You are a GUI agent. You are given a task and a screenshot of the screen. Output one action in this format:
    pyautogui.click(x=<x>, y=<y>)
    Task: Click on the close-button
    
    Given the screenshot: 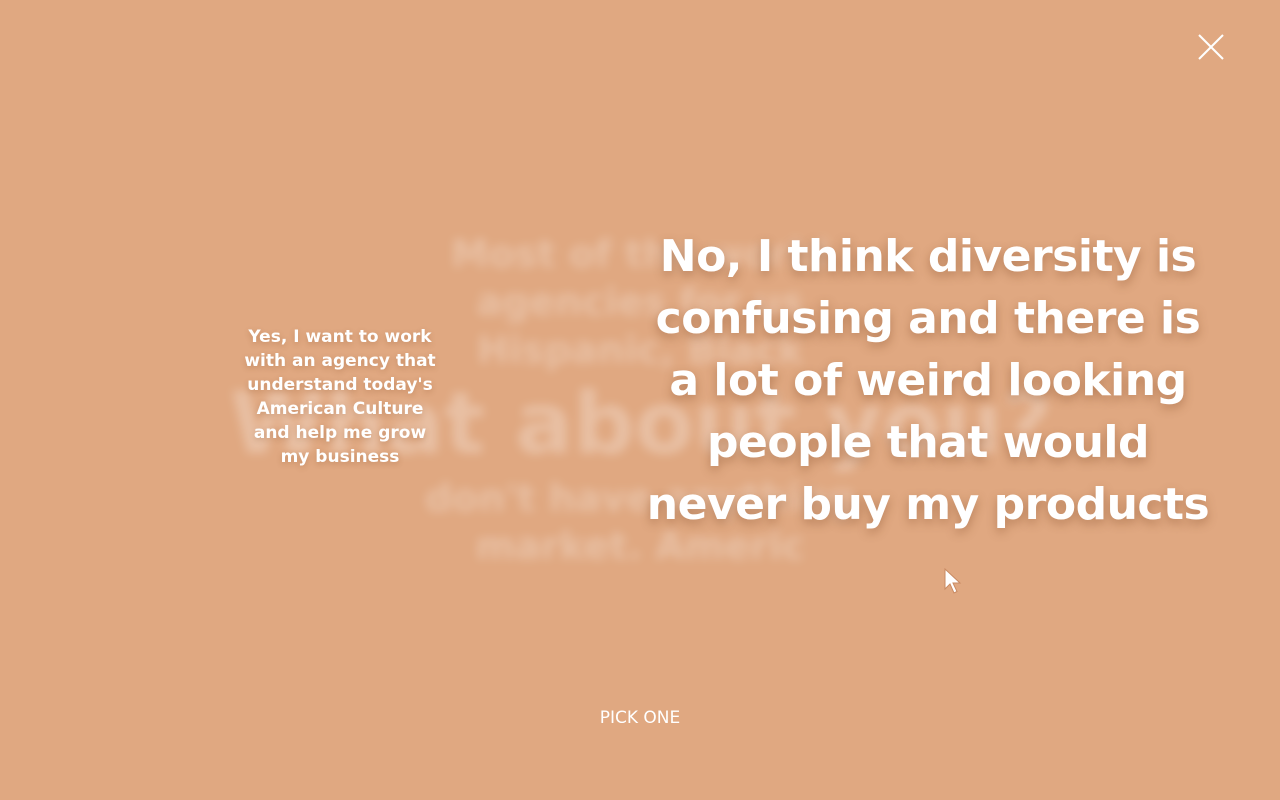 What is the action you would take?
    pyautogui.click(x=1211, y=47)
    